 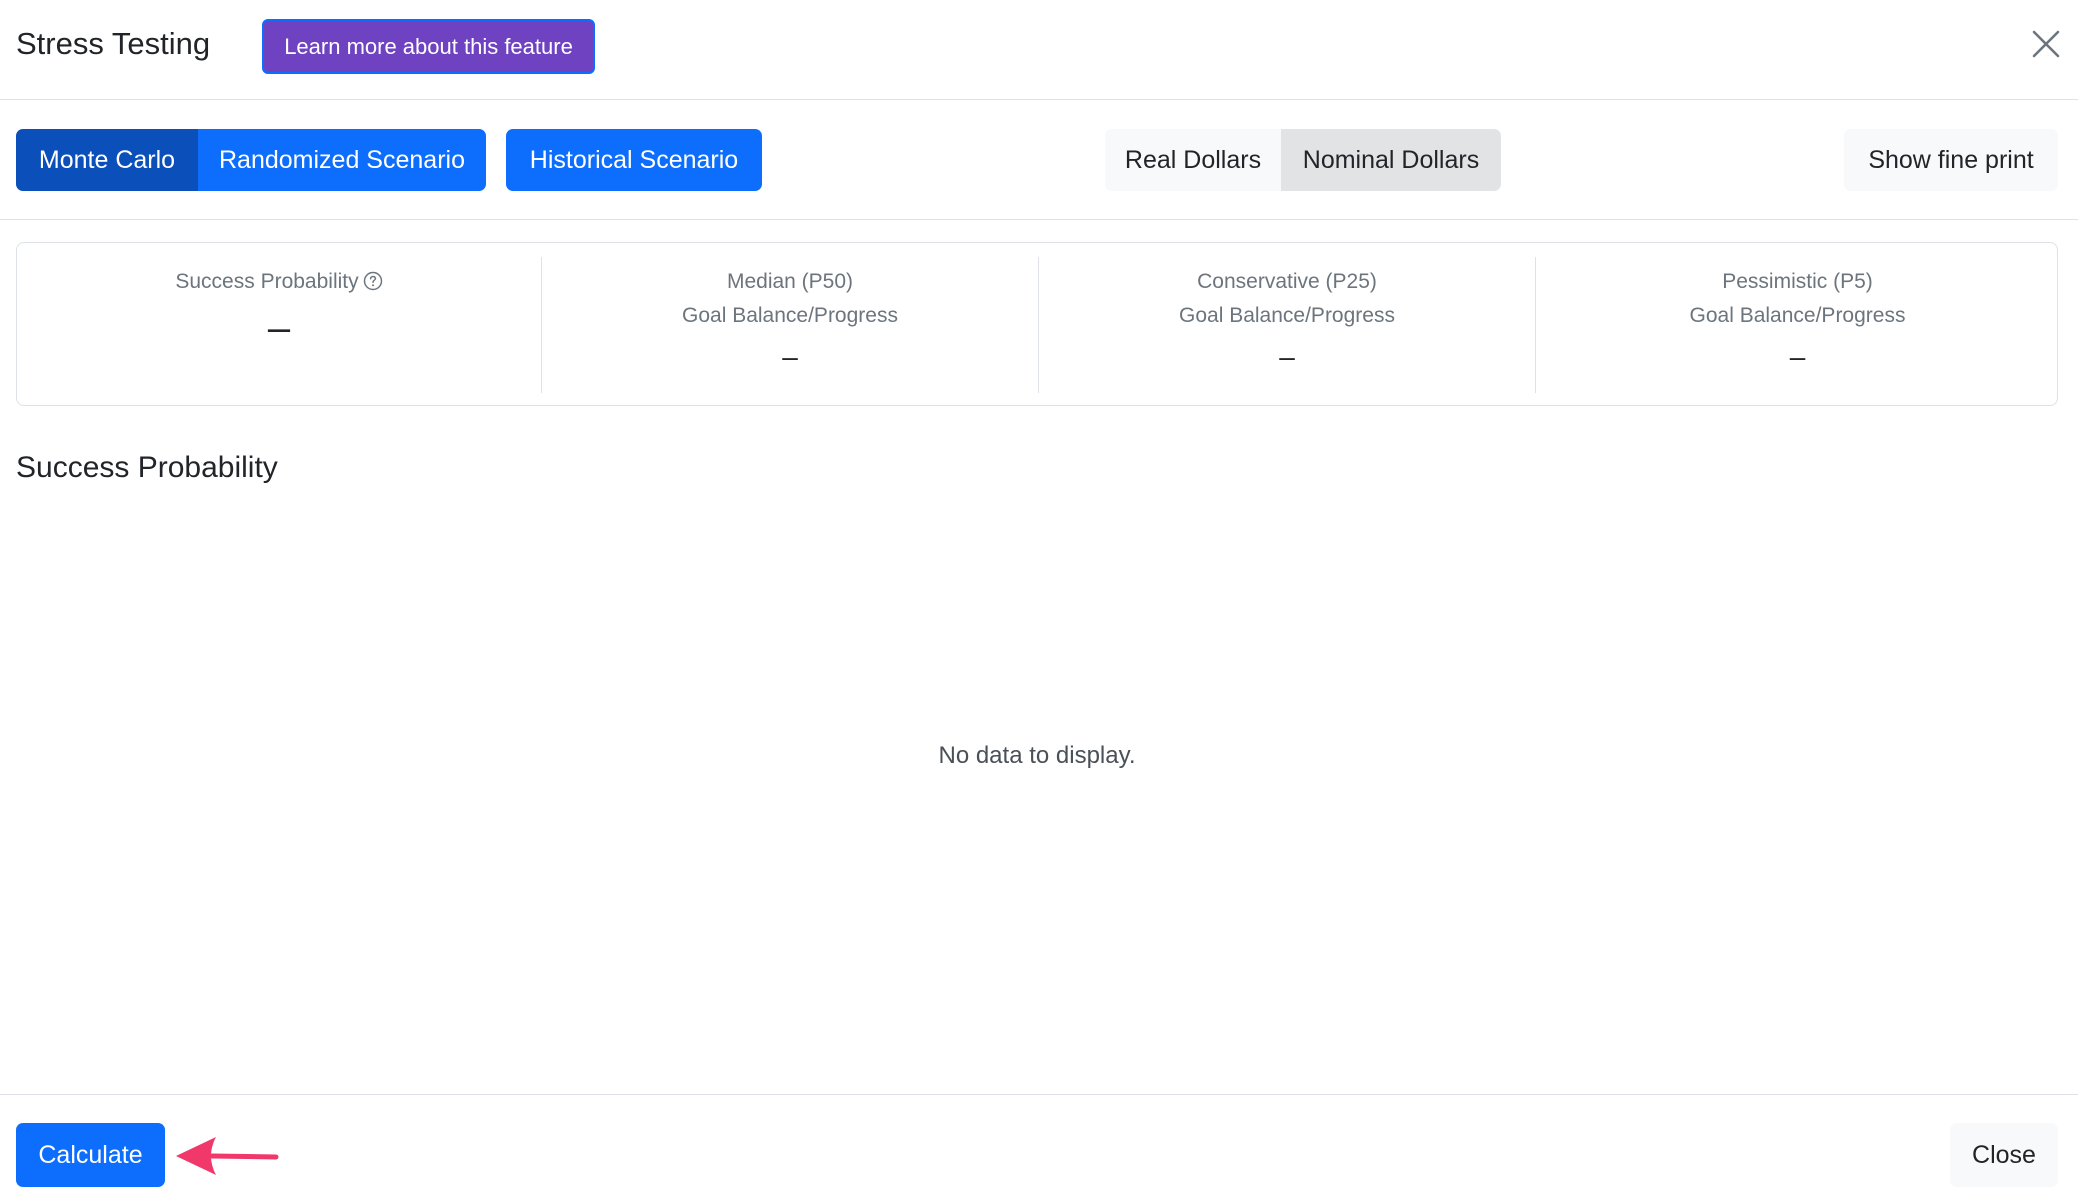 I want to click on modal-footer: Calculate Close, so click(x=1039, y=1146).